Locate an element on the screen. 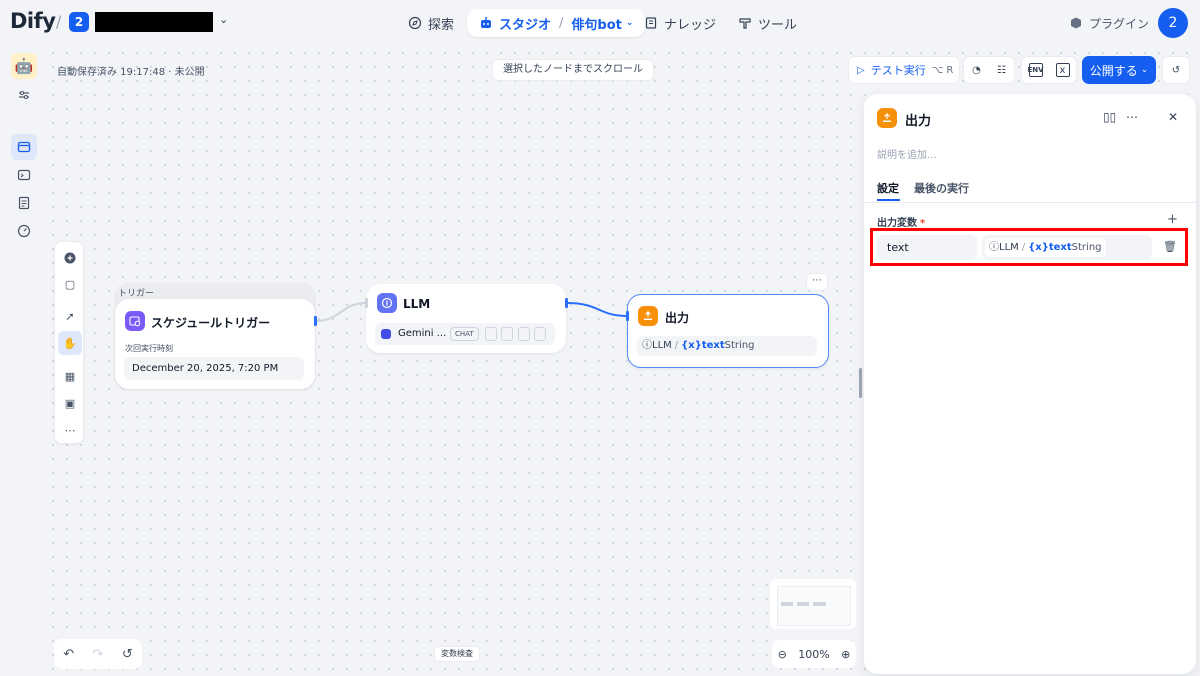 Image resolution: width=1200 pixels, height=676 pixels. next-run-label: 次回実行時刻 is located at coordinates (149, 348).